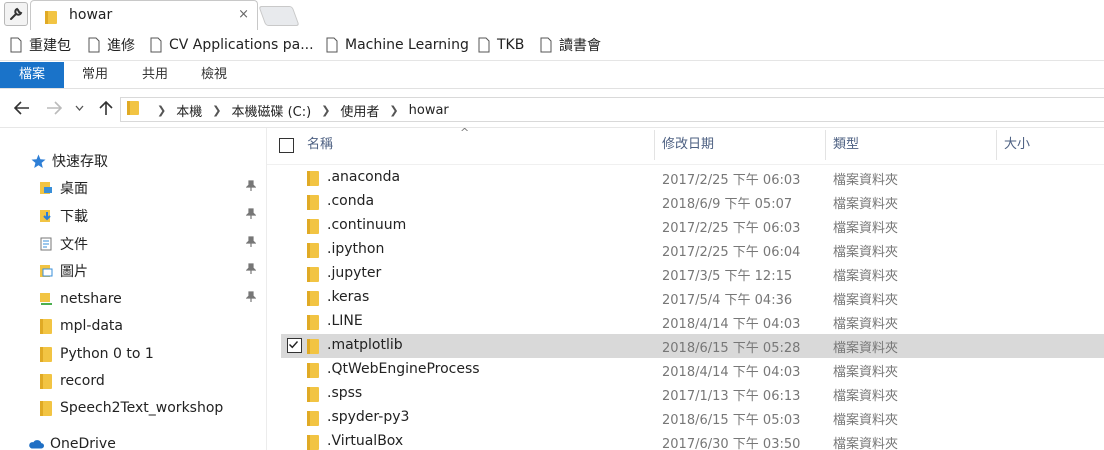 This screenshot has width=1104, height=450. Describe the element at coordinates (731, 443) in the screenshot. I see `file-modified-date: 2017/6/30 下午 03:50` at that location.